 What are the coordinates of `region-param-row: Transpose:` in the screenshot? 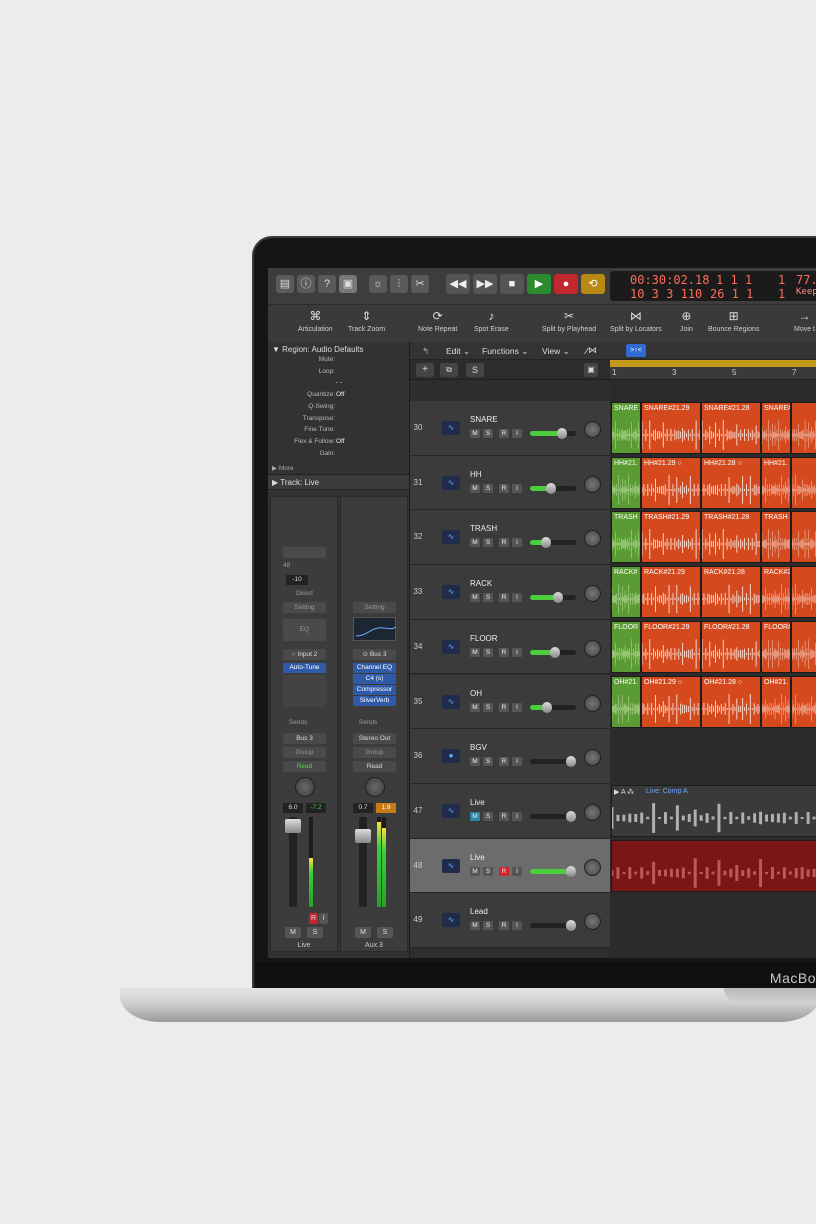 It's located at (338, 420).